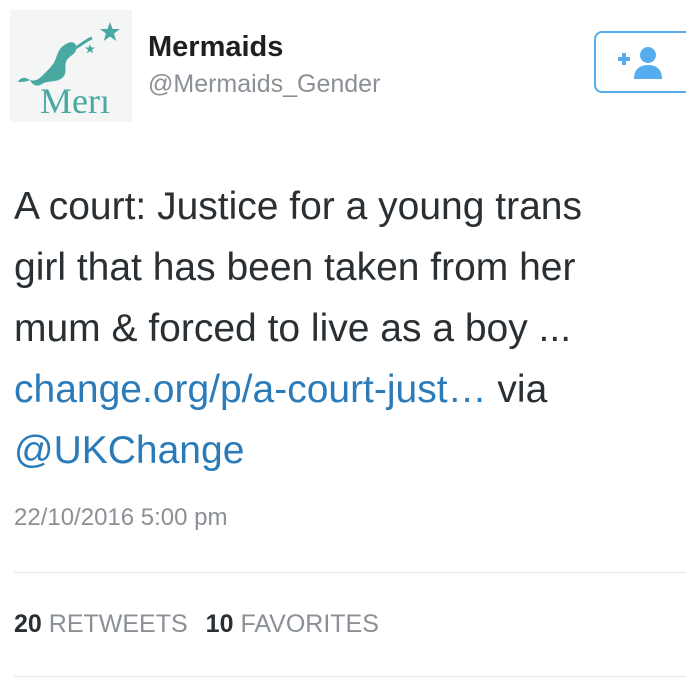 The height and width of the screenshot is (686, 686). Describe the element at coordinates (75, 101) in the screenshot. I see `svg-text: Merı` at that location.